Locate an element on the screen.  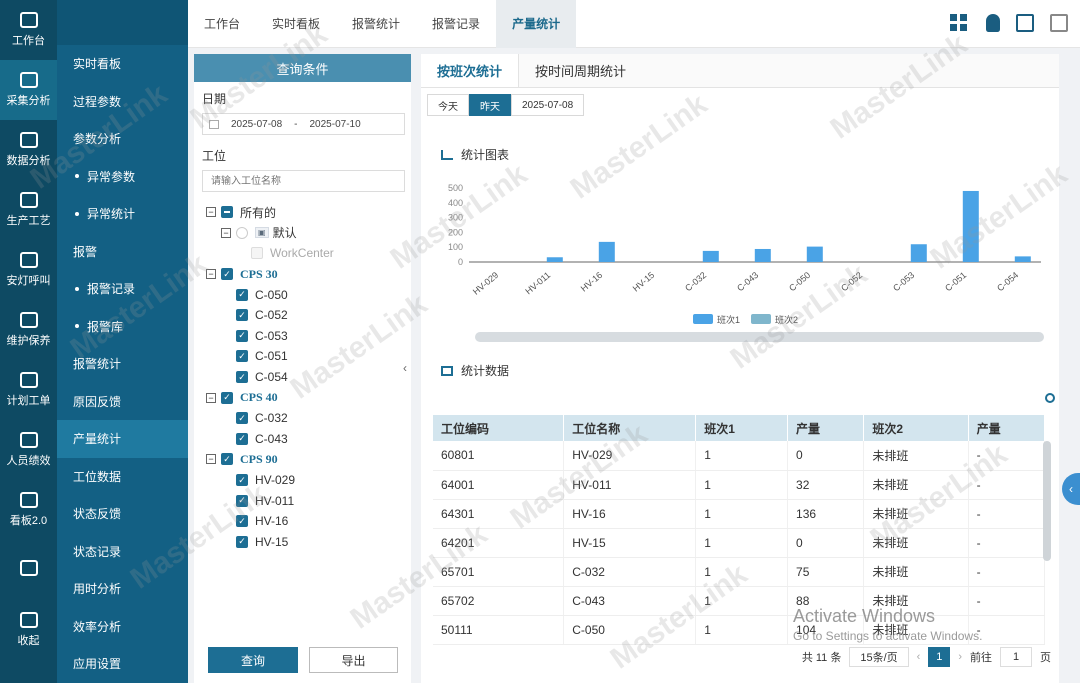
range-button-1: 昨天 is located at coordinates (490, 105).